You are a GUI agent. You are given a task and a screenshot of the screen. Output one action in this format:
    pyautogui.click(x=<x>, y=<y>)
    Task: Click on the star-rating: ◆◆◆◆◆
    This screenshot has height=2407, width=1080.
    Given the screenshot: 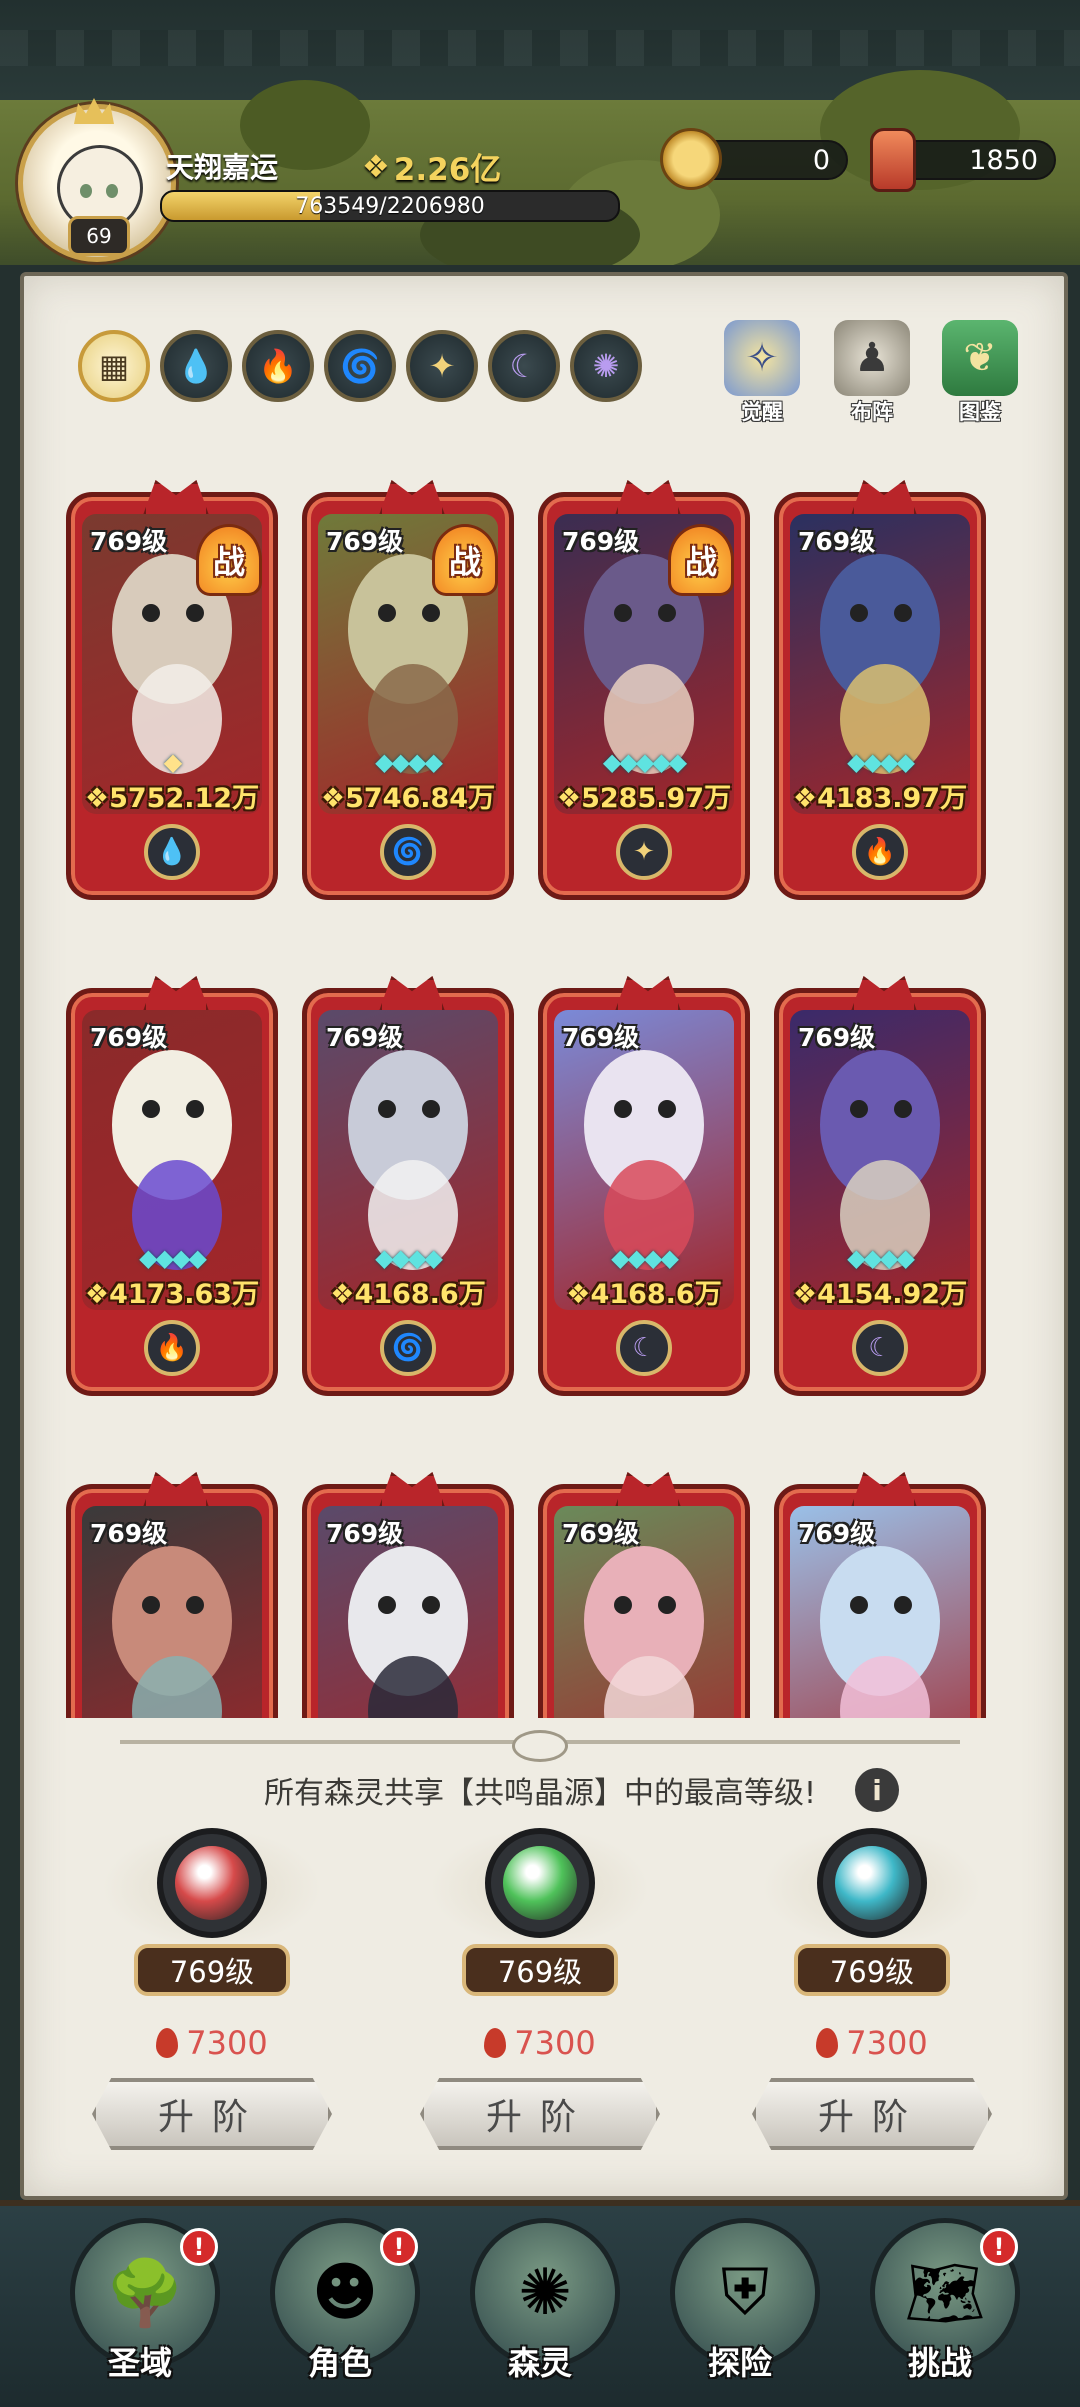 What is the action you would take?
    pyautogui.click(x=644, y=762)
    